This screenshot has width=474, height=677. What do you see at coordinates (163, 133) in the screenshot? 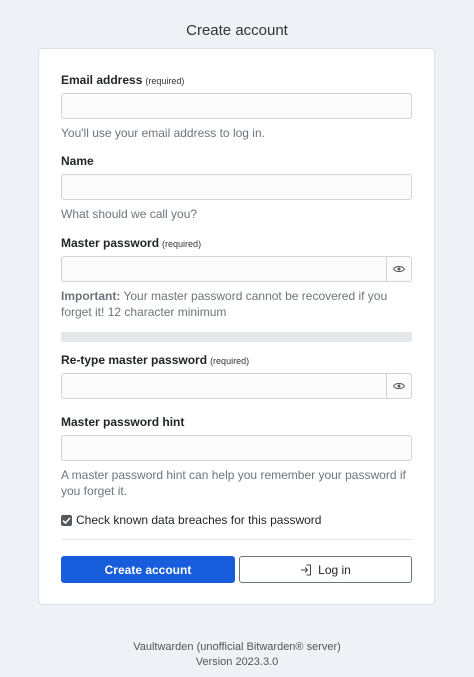
I see `email-help-text: You'll use your email address to log in.` at bounding box center [163, 133].